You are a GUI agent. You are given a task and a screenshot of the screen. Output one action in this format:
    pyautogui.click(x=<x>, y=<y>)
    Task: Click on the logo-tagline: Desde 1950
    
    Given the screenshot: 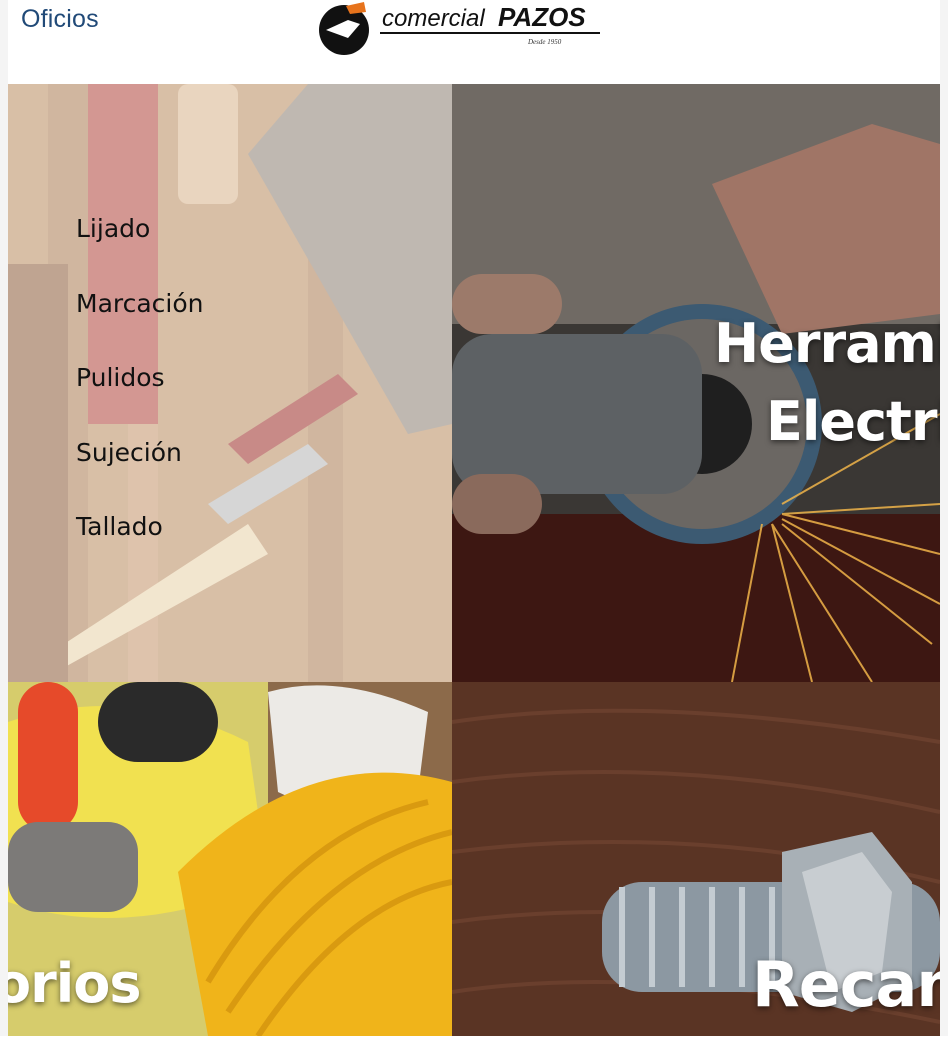 What is the action you would take?
    pyautogui.click(x=544, y=42)
    